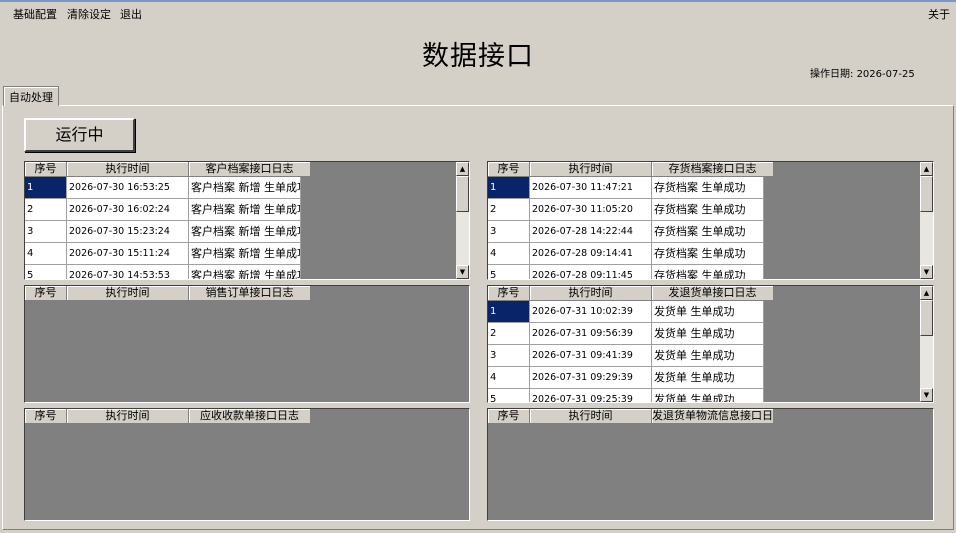 This screenshot has height=533, width=956. What do you see at coordinates (35, 14) in the screenshot?
I see `menu-basic-config: 基础配置` at bounding box center [35, 14].